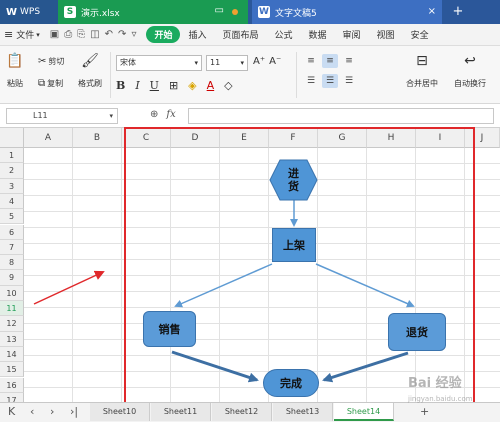 This screenshot has height=422, width=500. I want to click on arrow-return-to-done, so click(365, 367).